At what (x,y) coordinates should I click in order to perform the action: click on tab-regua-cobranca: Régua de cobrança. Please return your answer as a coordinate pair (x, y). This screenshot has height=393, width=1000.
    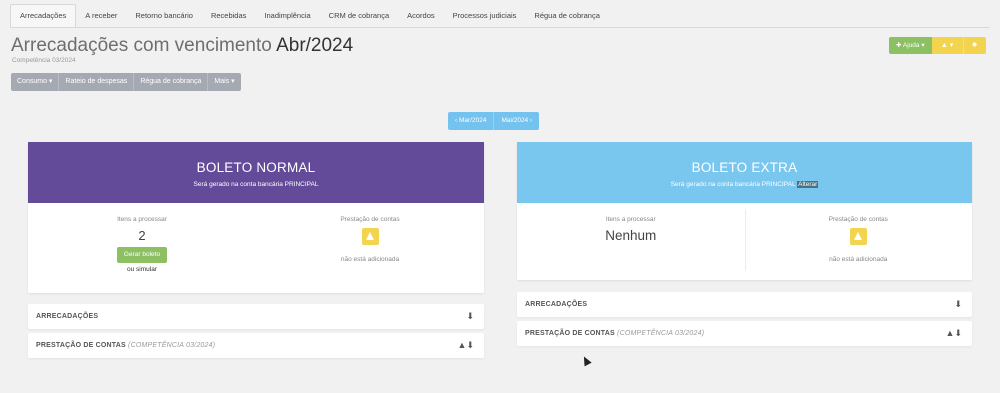
    Looking at the image, I should click on (566, 16).